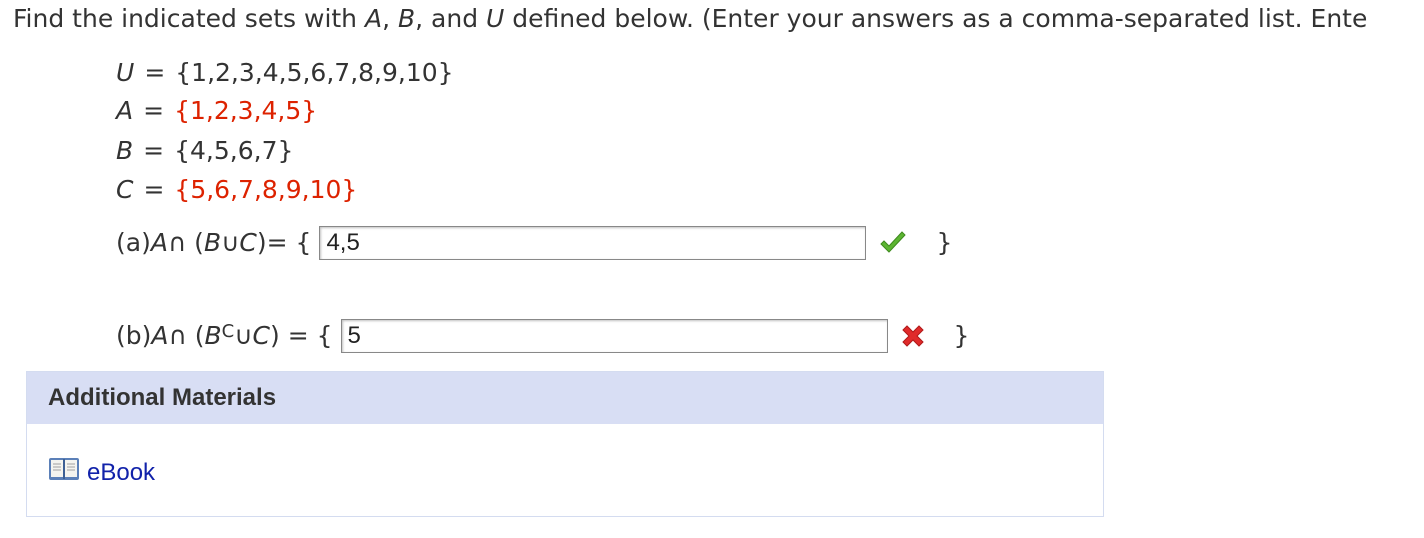 The height and width of the screenshot is (538, 1424). Describe the element at coordinates (213, 335) in the screenshot. I see `part-b-var: B` at that location.